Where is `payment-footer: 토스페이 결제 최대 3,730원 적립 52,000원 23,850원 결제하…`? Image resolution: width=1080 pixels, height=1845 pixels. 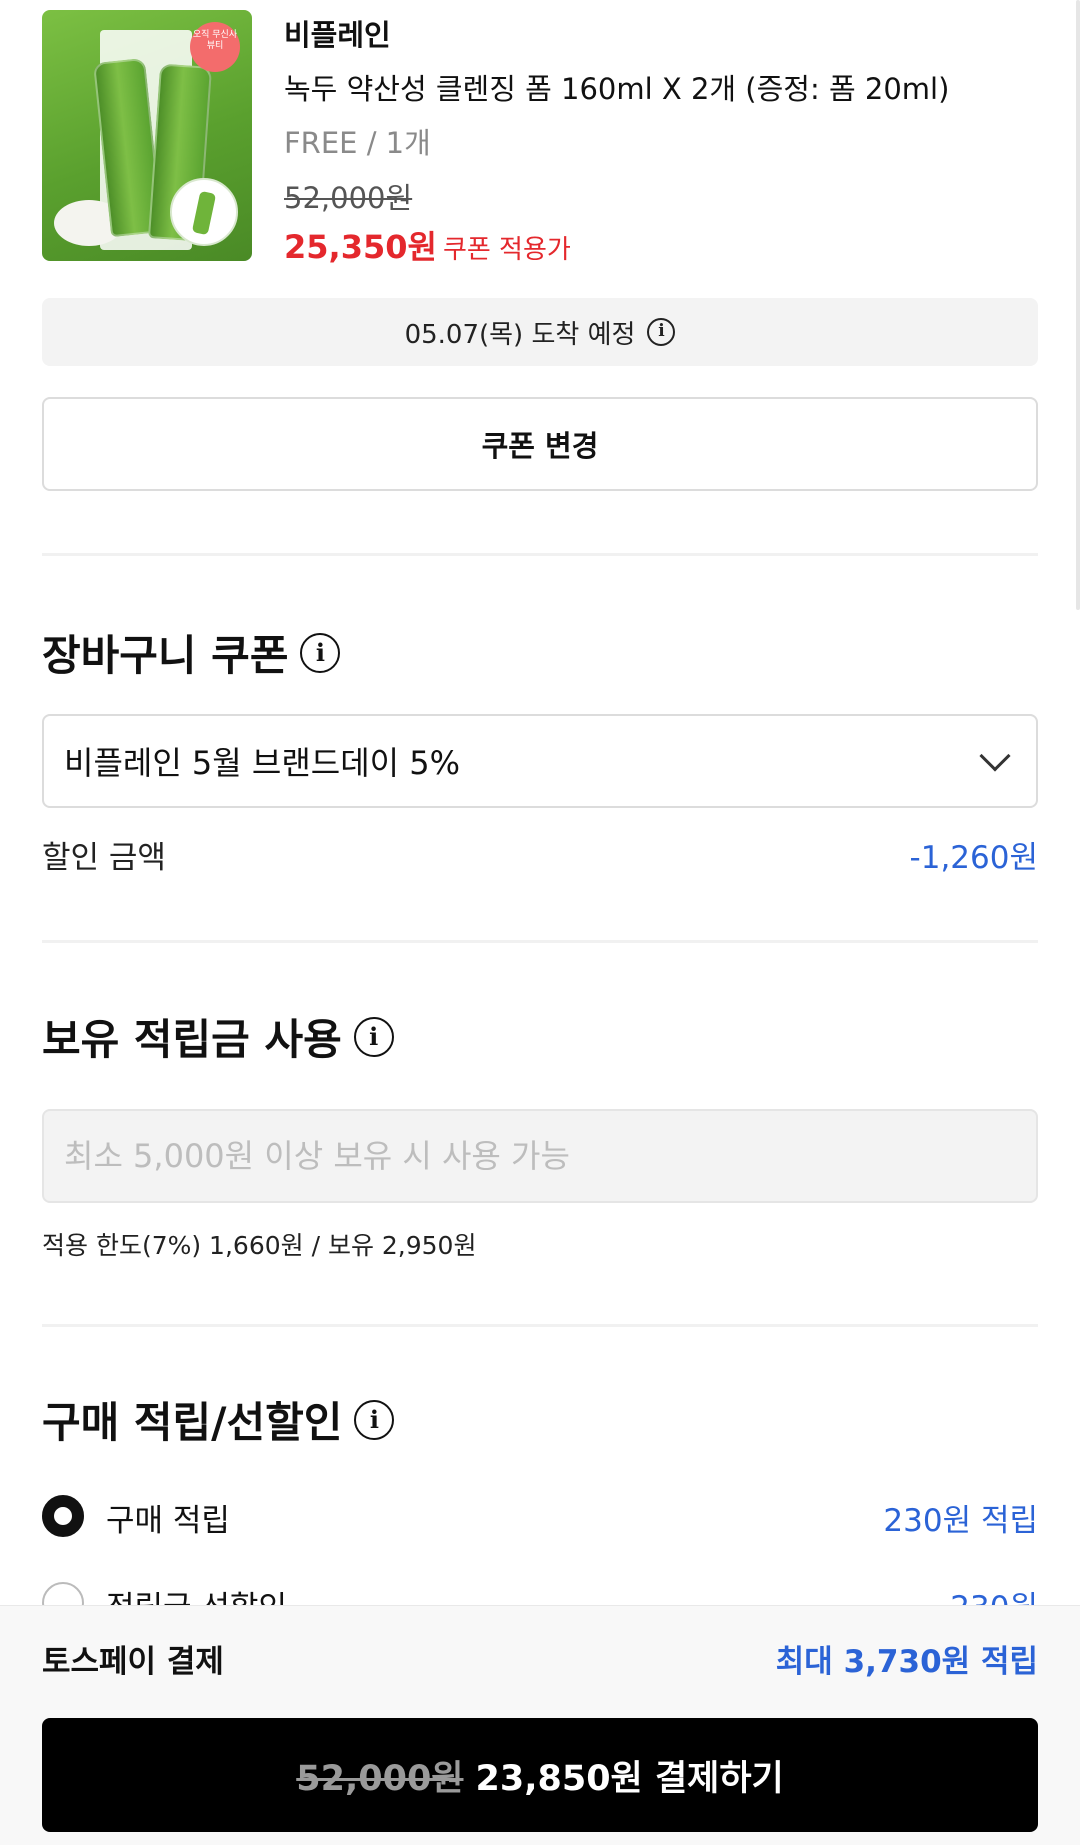
payment-footer: 토스페이 결제 최대 3,730원 적립 52,000원 23,850원 결제하… is located at coordinates (540, 1725).